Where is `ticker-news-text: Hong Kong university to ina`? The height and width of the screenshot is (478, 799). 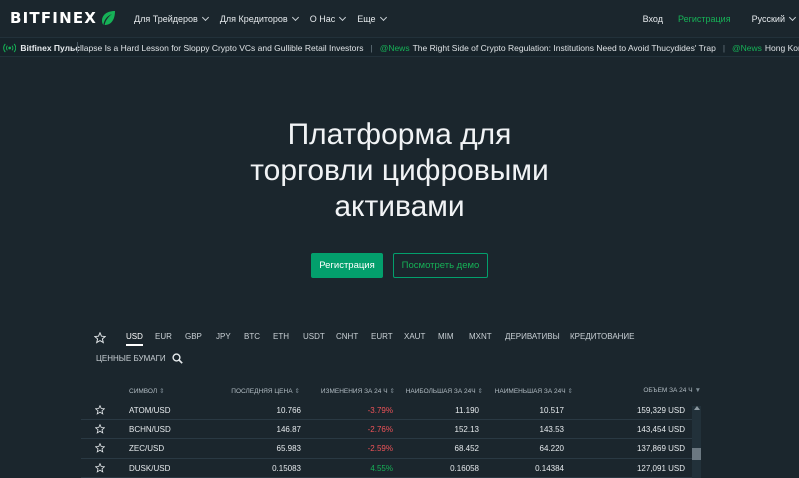 ticker-news-text: Hong Kong university to ina is located at coordinates (781, 47).